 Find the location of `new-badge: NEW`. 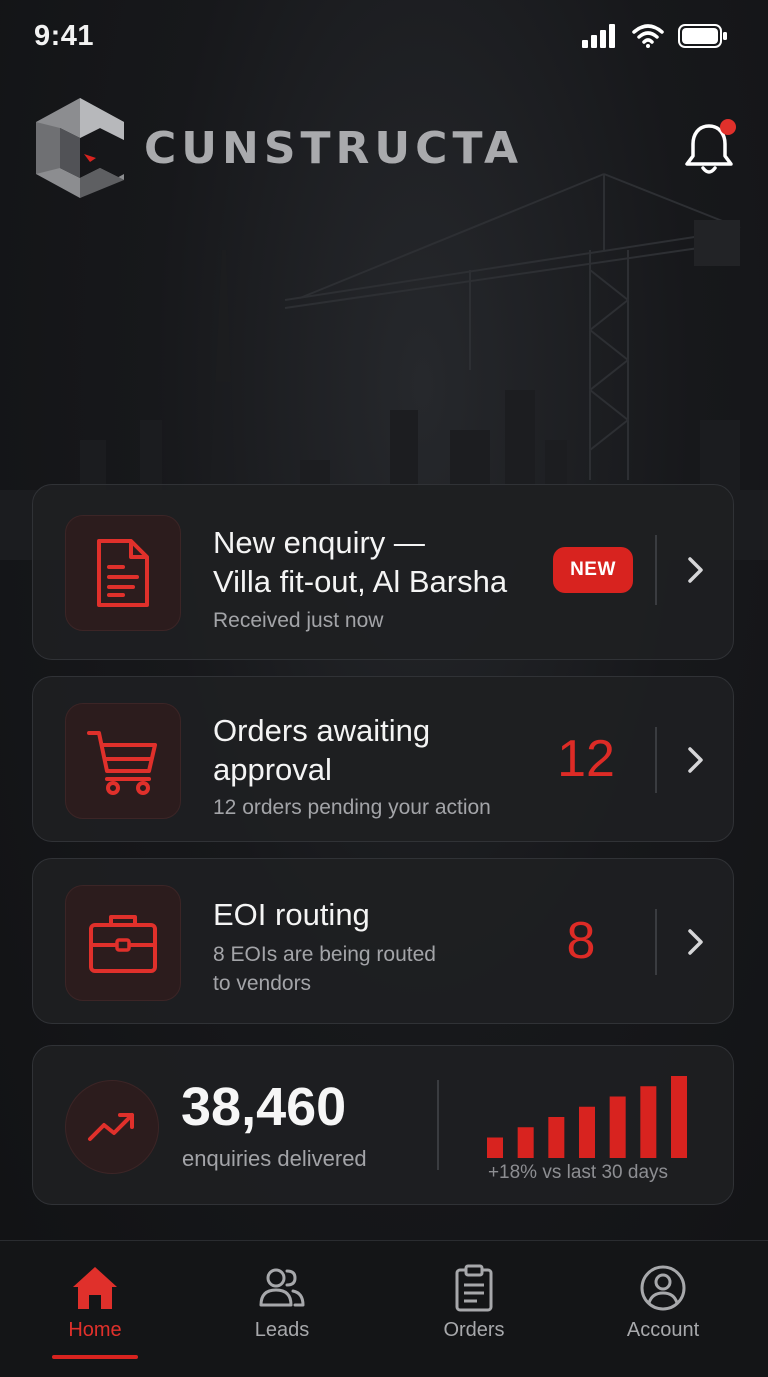

new-badge: NEW is located at coordinates (593, 570).